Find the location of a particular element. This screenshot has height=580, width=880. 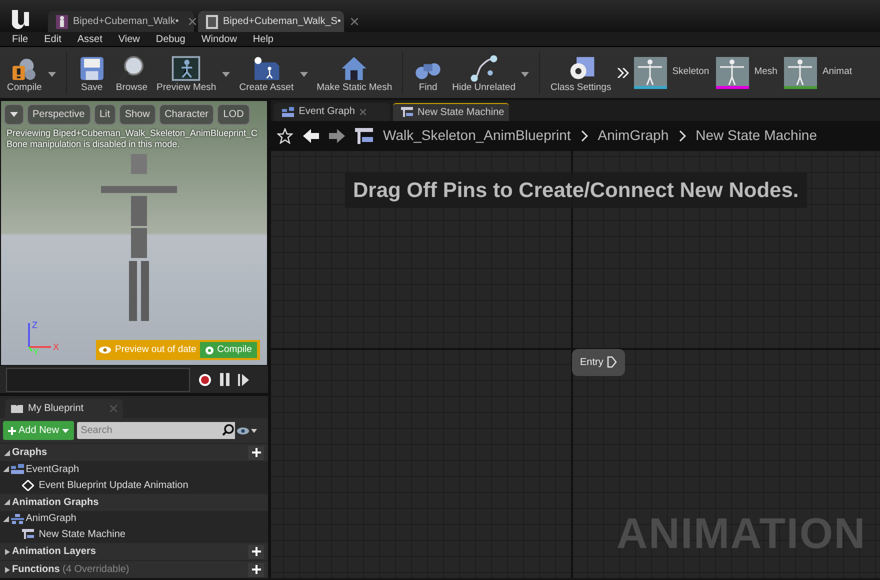

toolbar-button: Compile is located at coordinates (31, 74).